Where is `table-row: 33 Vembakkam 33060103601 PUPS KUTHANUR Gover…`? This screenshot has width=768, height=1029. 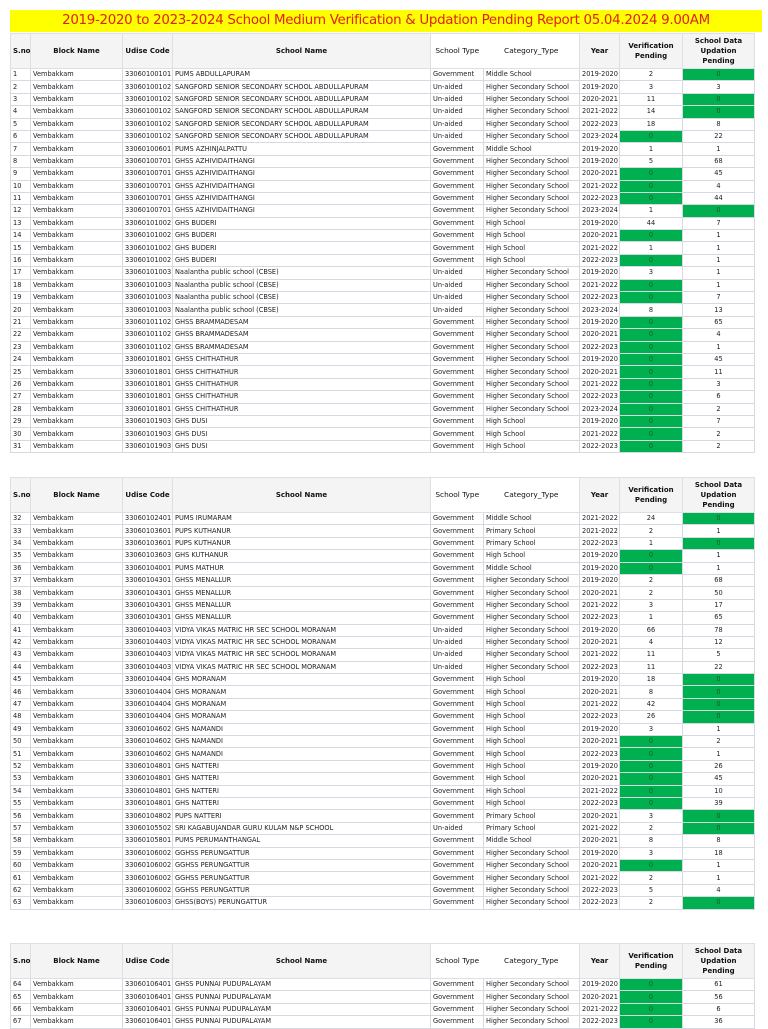 table-row: 33 Vembakkam 33060103601 PUPS KUTHANUR Gover… is located at coordinates (382, 531).